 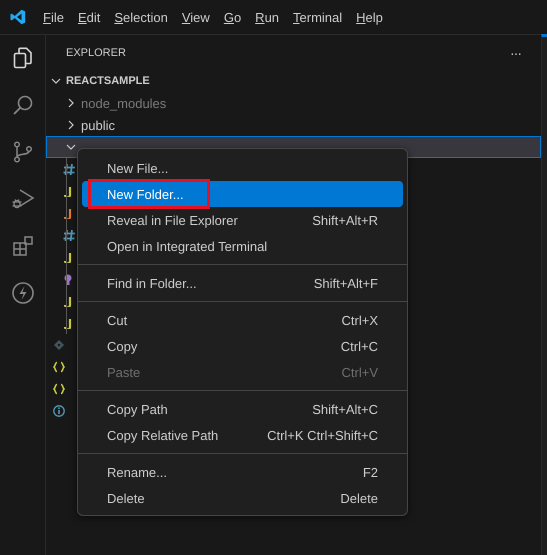 I want to click on shortcut-label: Ctrl+C, so click(x=359, y=346).